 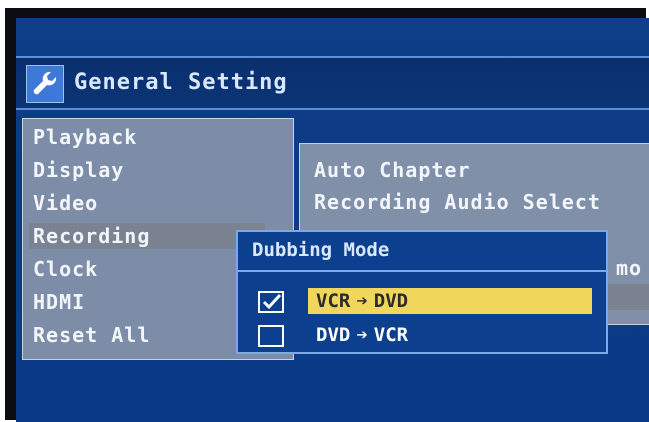 I want to click on dialog-divider, so click(x=422, y=271).